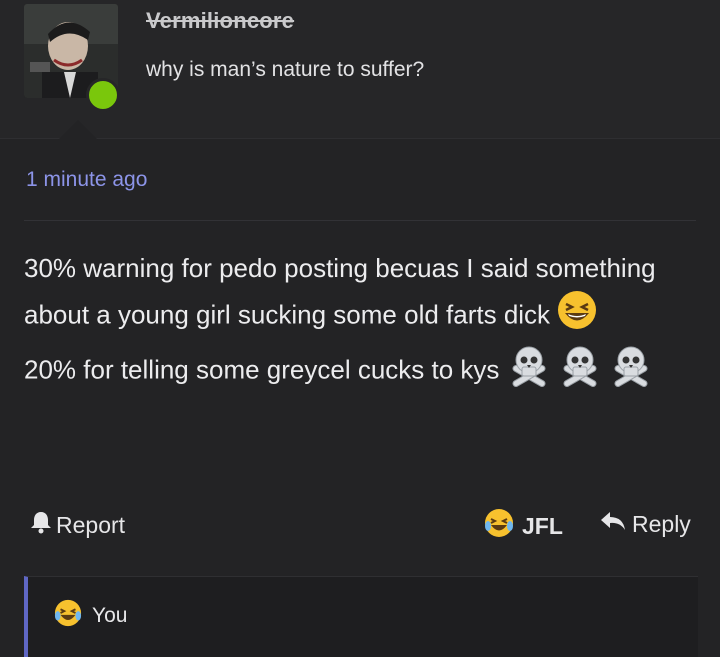 The image size is (720, 657). I want to click on reply-button: Reply, so click(645, 524).